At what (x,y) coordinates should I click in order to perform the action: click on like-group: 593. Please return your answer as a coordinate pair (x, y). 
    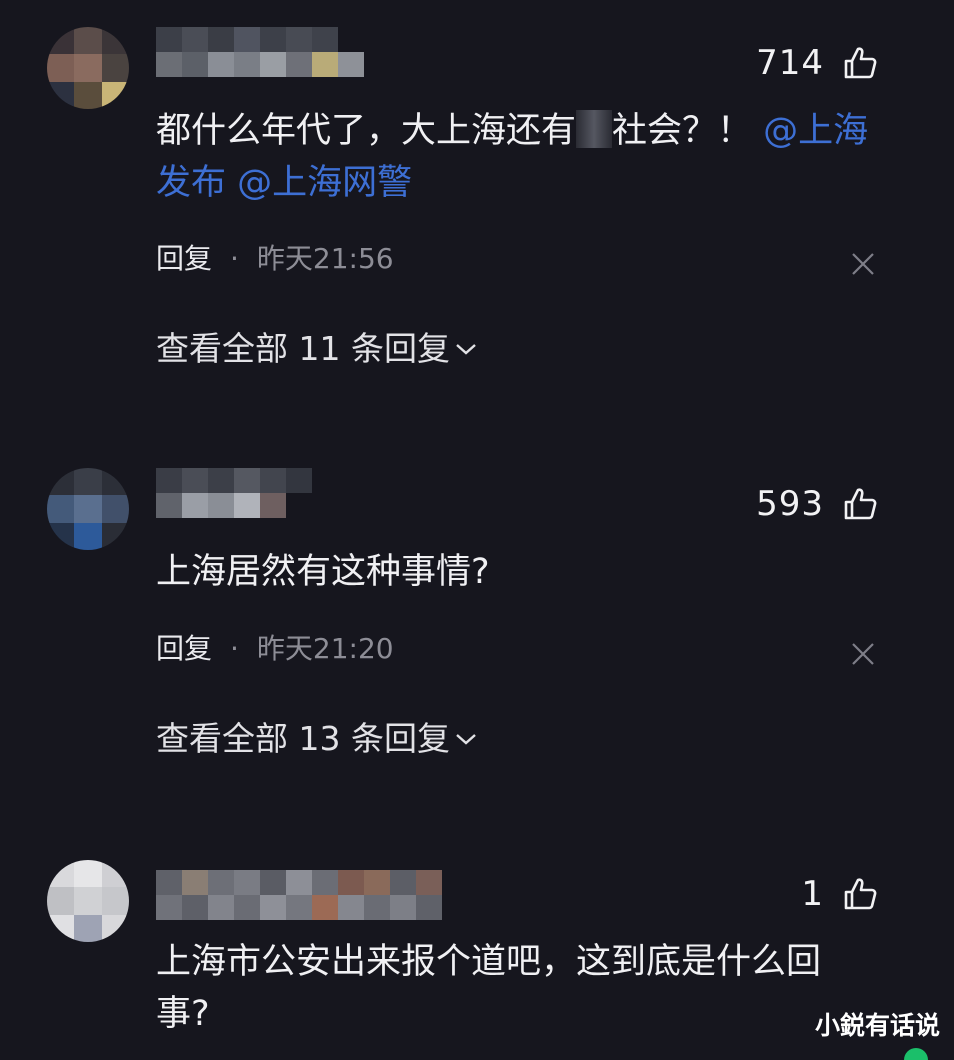
    Looking at the image, I should click on (817, 504).